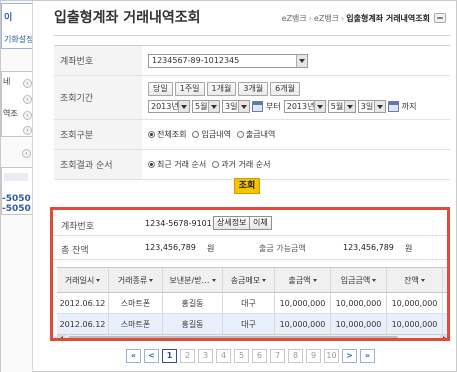  Describe the element at coordinates (136, 280) in the screenshot. I see `column-header: 거래종류` at that location.